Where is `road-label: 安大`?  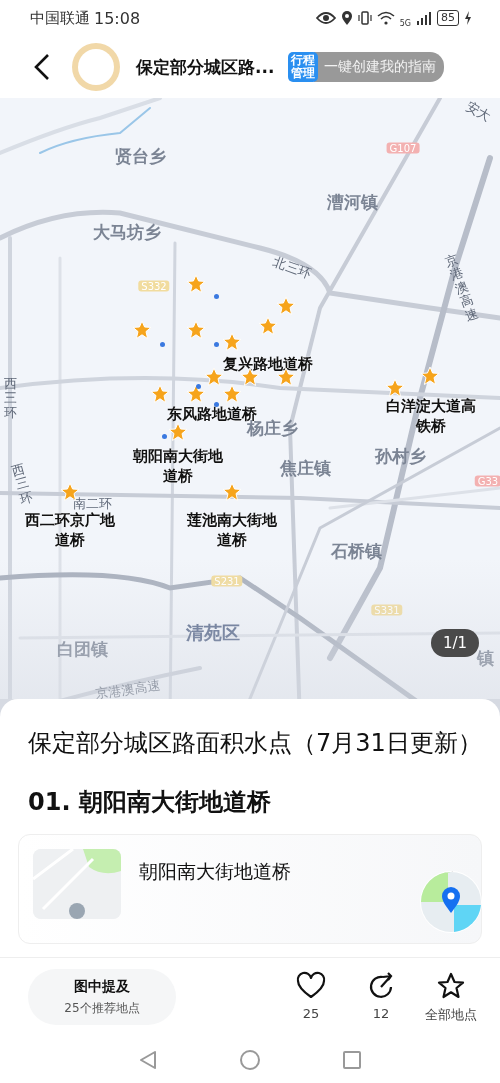
road-label: 安大 is located at coordinates (478, 112).